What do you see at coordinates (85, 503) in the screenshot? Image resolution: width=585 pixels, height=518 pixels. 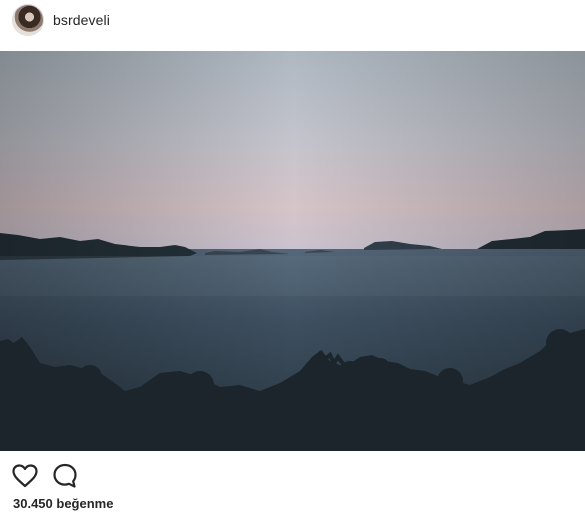 I see `likes-label: beğenme` at bounding box center [85, 503].